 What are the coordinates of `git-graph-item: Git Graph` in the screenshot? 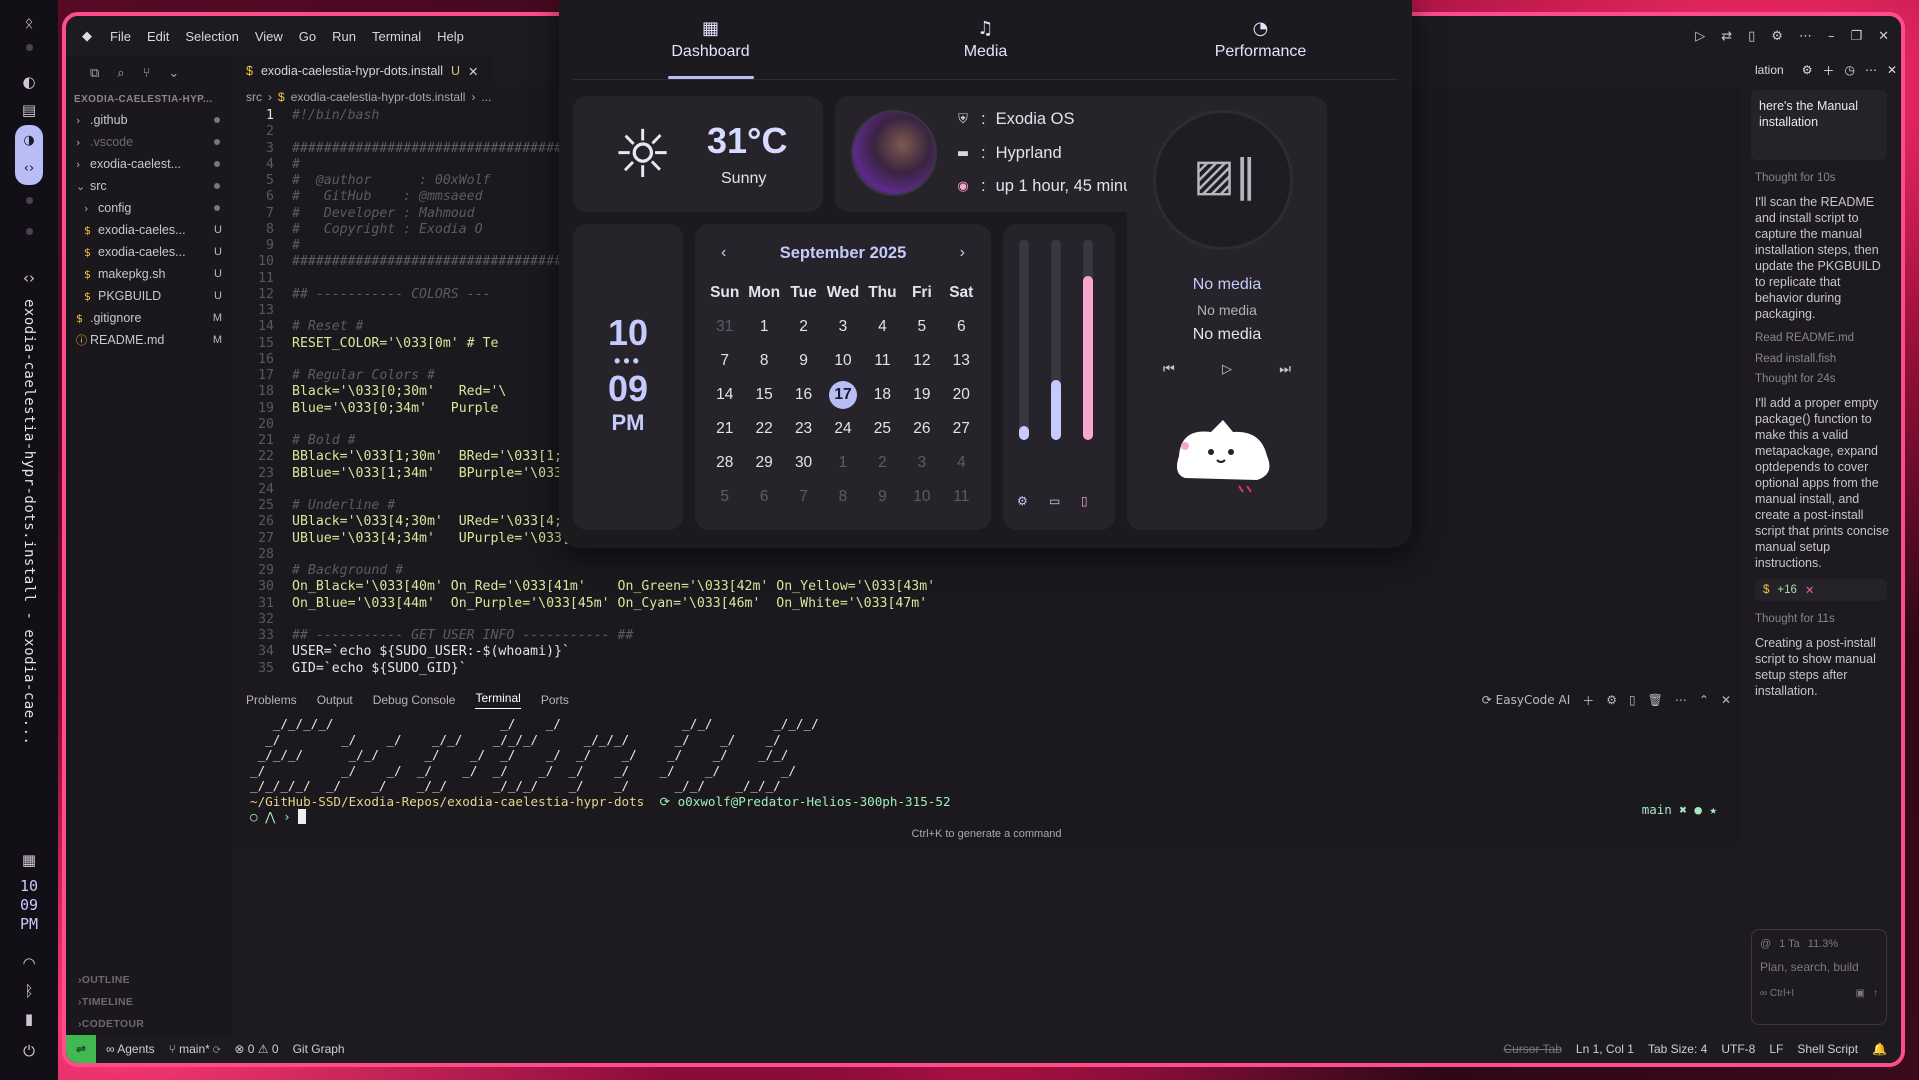 It's located at (319, 1049).